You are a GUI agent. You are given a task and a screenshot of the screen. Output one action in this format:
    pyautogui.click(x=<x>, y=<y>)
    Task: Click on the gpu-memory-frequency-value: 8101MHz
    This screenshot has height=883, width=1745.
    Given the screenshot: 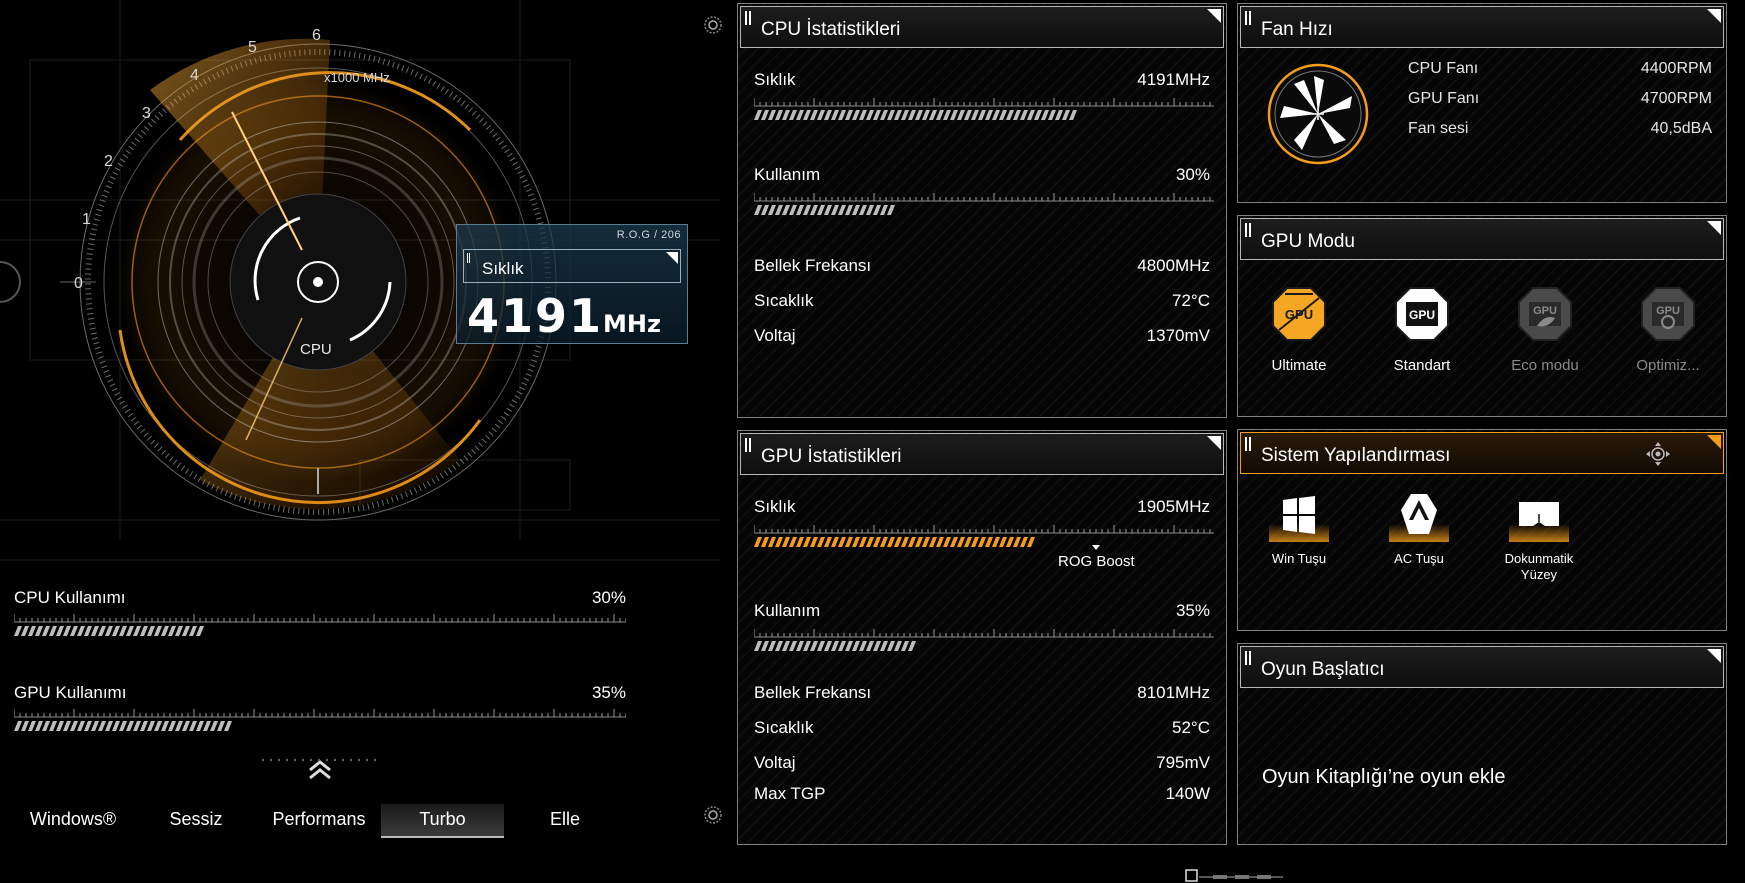 What is the action you would take?
    pyautogui.click(x=1173, y=692)
    